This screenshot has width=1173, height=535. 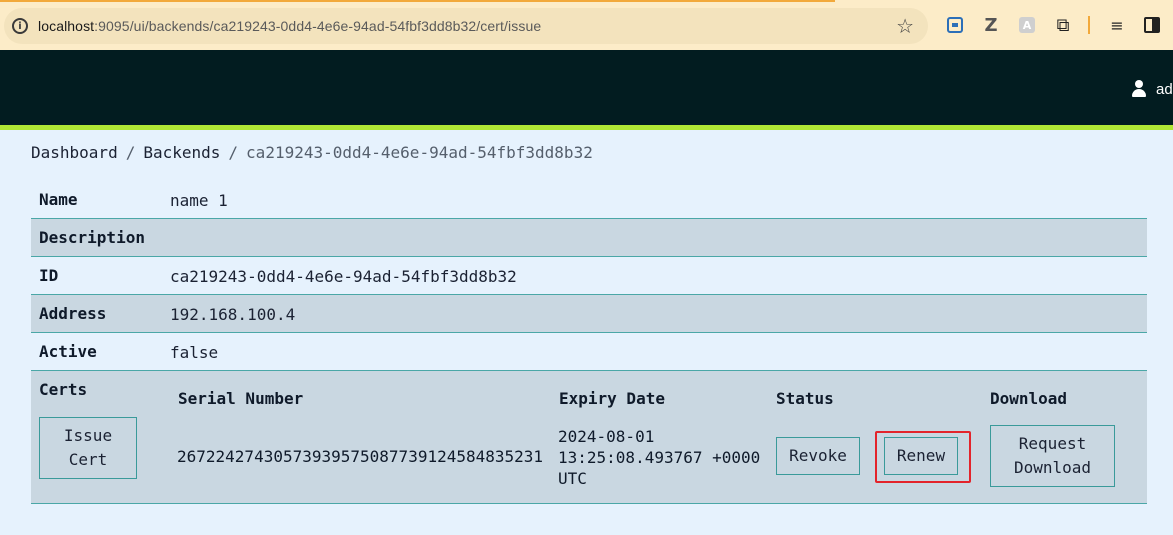 What do you see at coordinates (1152, 25) in the screenshot?
I see `side-panel-icon` at bounding box center [1152, 25].